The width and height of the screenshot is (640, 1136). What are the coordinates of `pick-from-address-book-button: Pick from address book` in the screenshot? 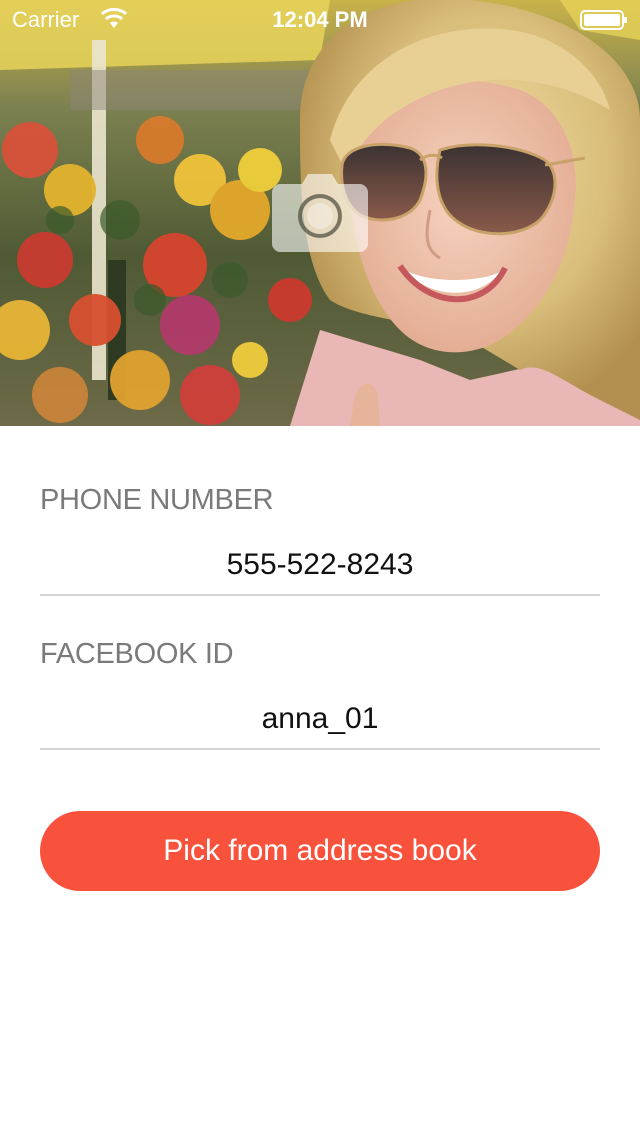 It's located at (320, 851).